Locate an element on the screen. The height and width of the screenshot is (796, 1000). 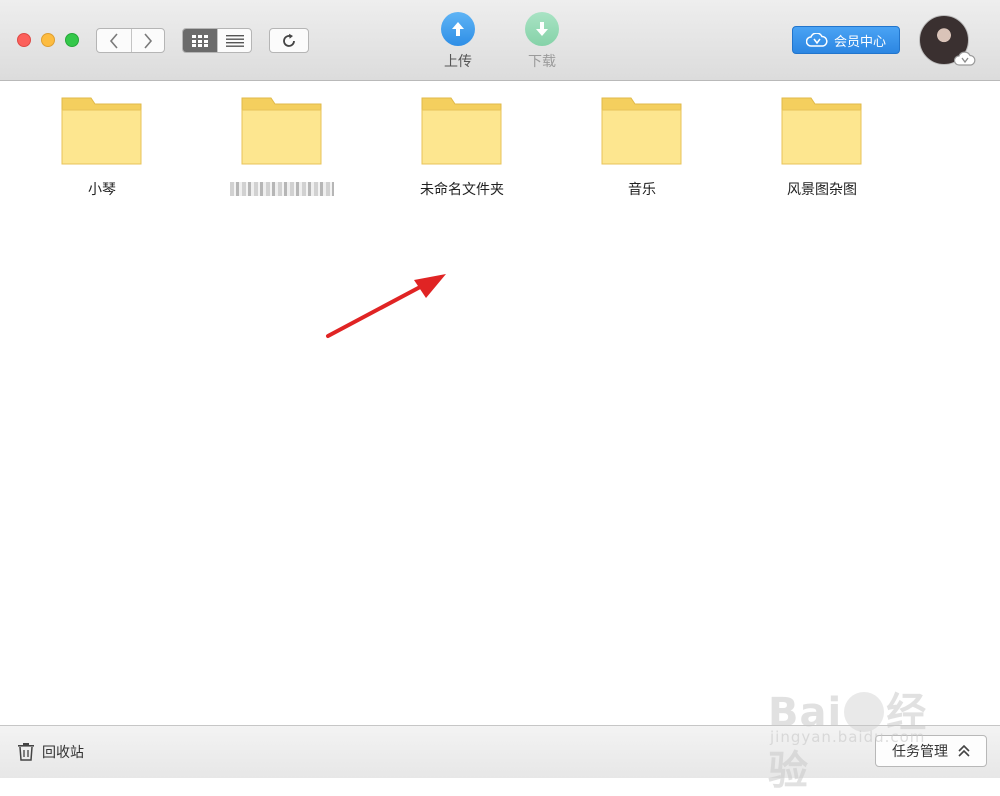
view-mode-group is located at coordinates (217, 40).